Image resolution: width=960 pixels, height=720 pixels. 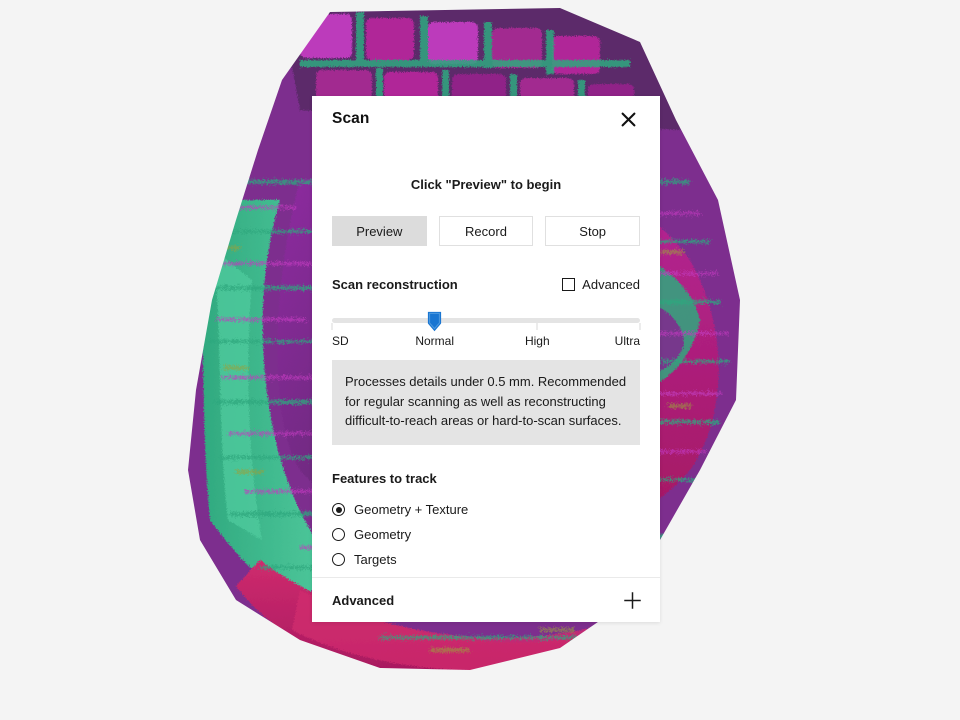 I want to click on radio-label: Geometry + Texture, so click(x=411, y=509).